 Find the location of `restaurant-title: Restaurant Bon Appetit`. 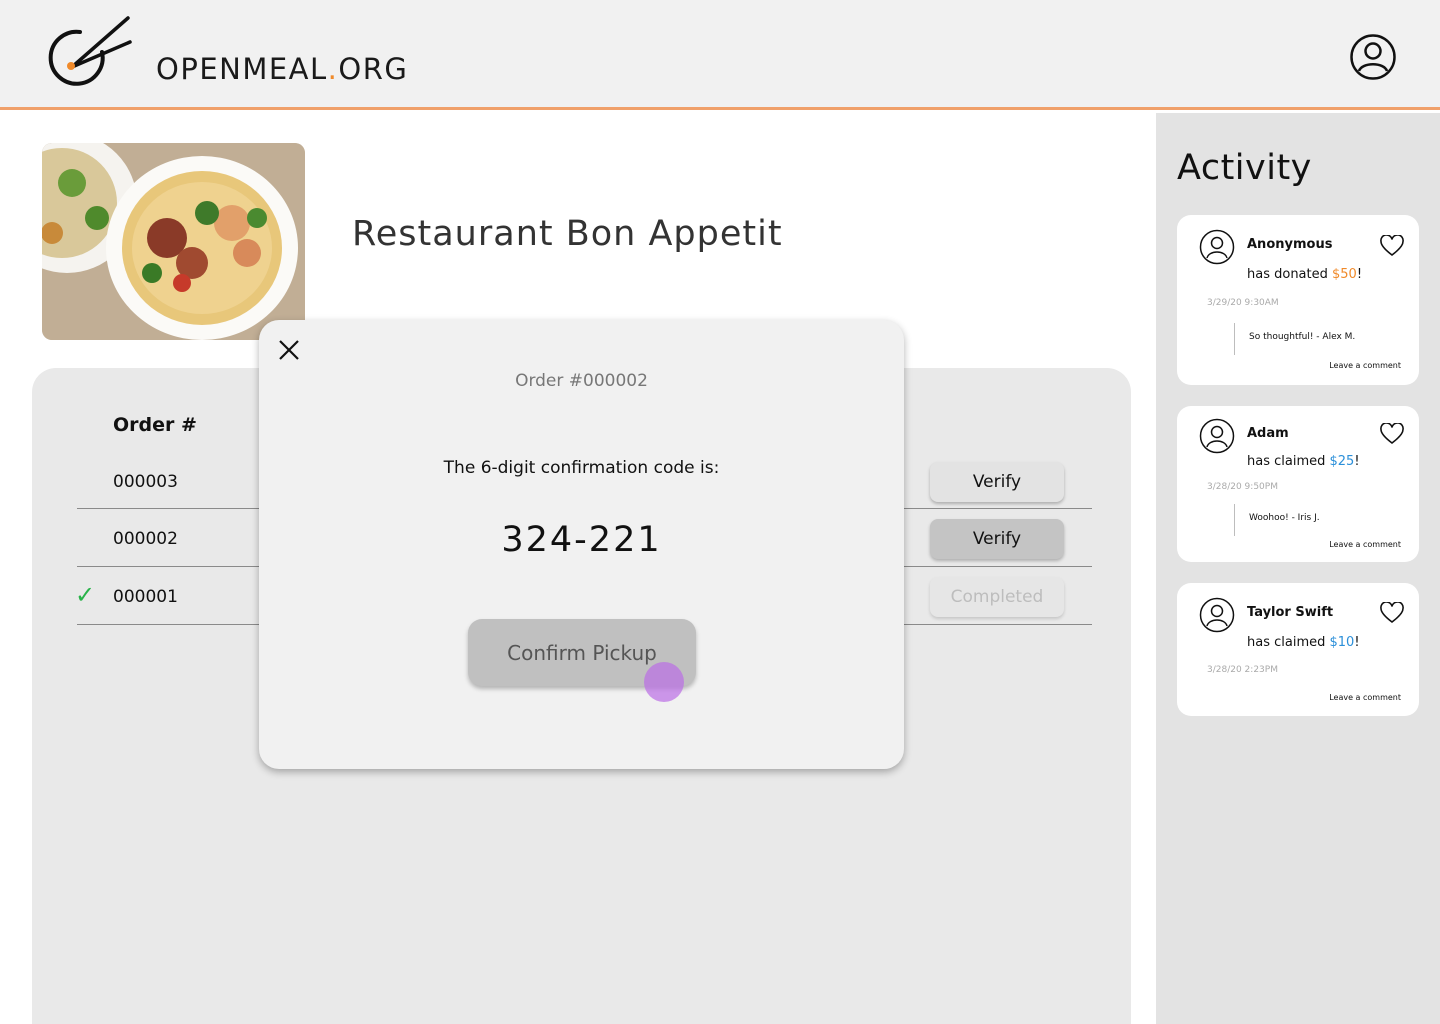

restaurant-title: Restaurant Bon Appetit is located at coordinates (567, 234).